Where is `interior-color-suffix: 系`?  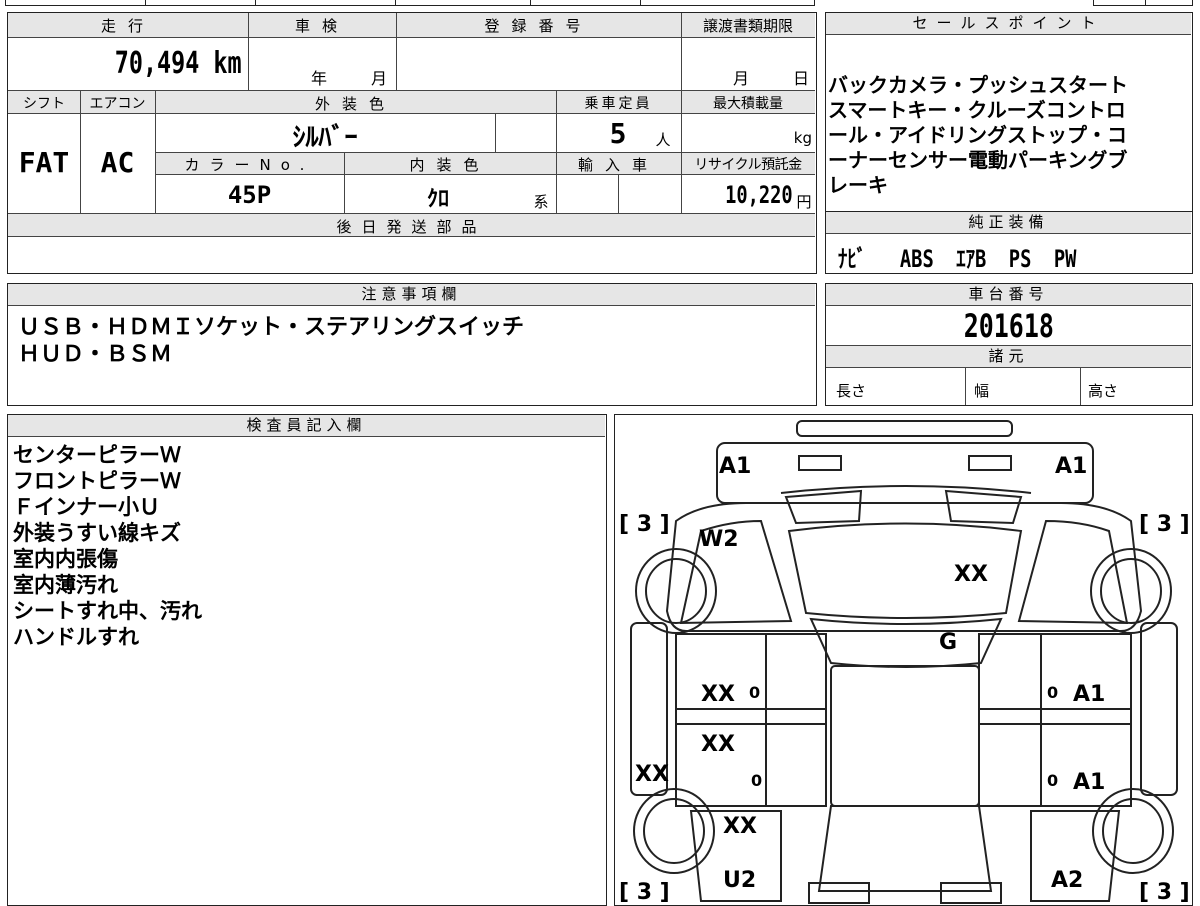 interior-color-suffix: 系 is located at coordinates (541, 202).